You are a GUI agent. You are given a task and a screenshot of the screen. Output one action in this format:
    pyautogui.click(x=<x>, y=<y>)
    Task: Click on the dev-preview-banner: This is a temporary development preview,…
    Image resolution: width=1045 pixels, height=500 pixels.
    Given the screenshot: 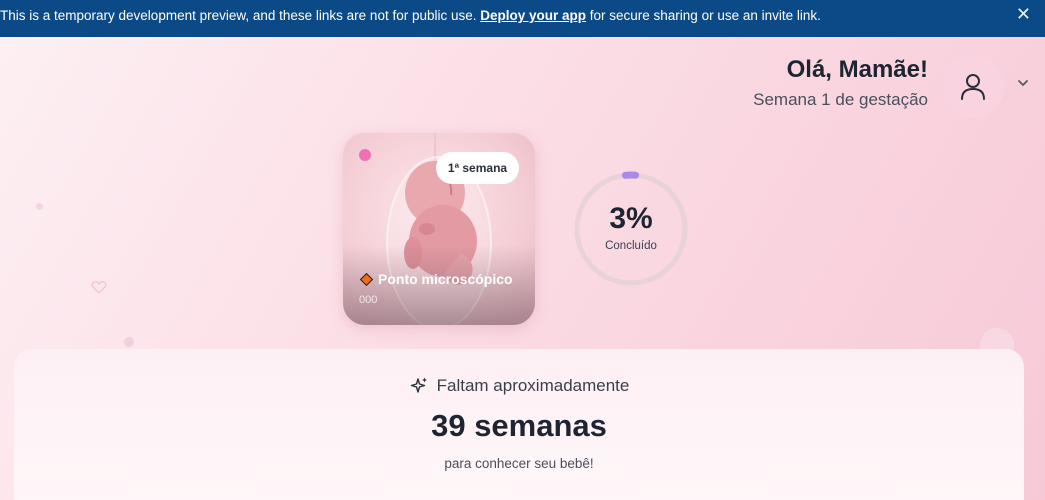 What is the action you would take?
    pyautogui.click(x=522, y=18)
    